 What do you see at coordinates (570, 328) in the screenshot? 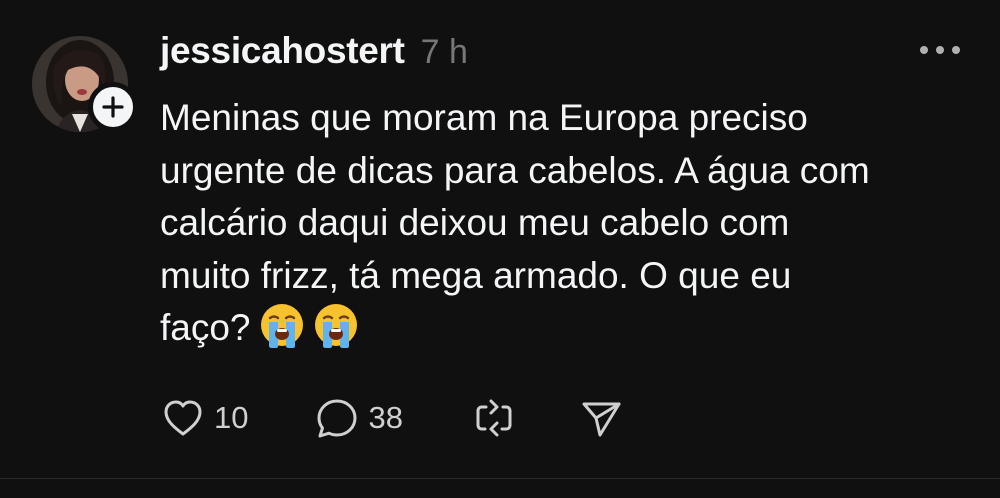
I see `post-text-last-line: faço?` at bounding box center [570, 328].